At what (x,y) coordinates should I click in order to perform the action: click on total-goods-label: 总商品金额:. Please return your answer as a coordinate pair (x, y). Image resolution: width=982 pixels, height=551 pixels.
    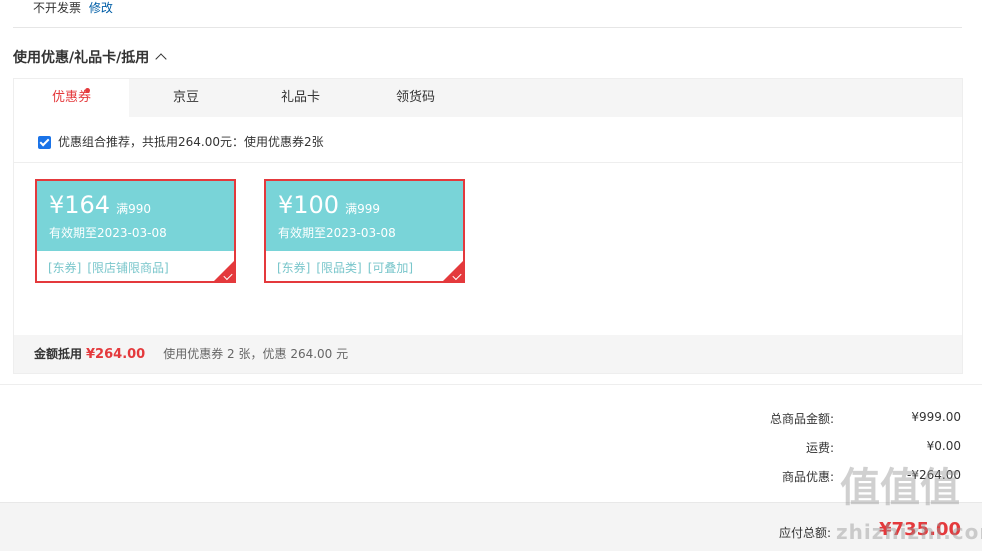
    Looking at the image, I should click on (801, 419).